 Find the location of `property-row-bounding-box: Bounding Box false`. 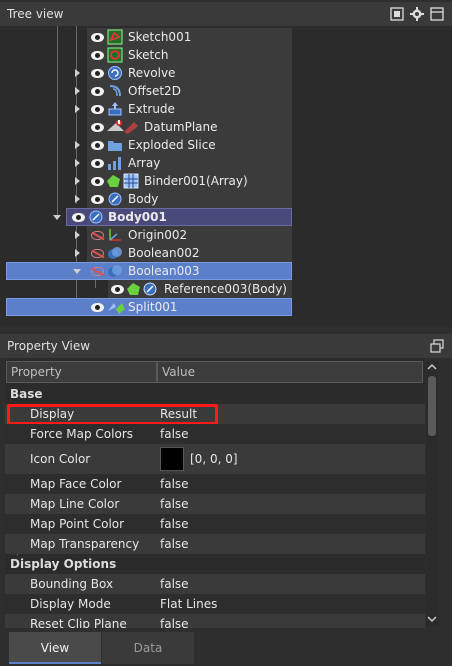

property-row-bounding-box: Bounding Box false is located at coordinates (215, 584).